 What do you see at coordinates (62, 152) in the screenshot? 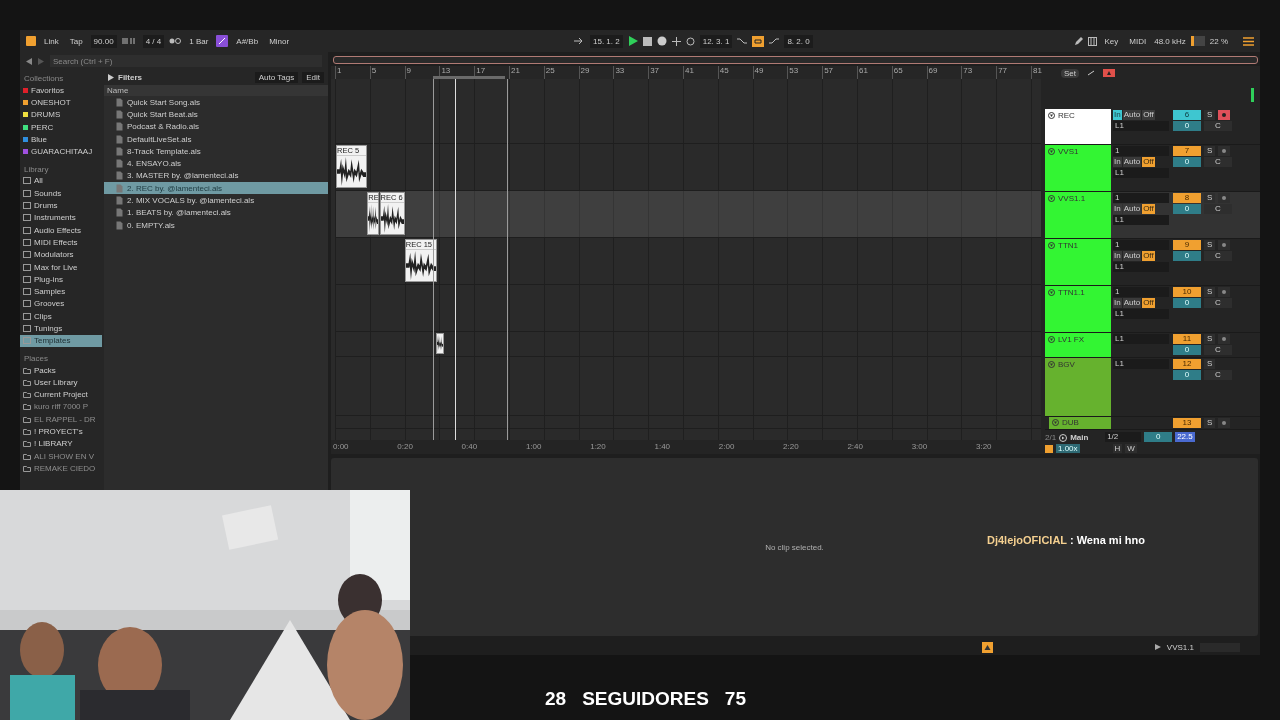
I see `collection-item: GUARACHITAAJ` at bounding box center [62, 152].